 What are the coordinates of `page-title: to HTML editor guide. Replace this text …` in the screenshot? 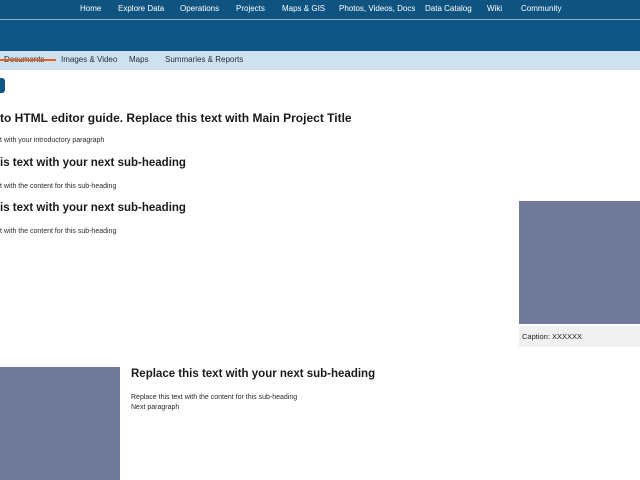 It's located at (176, 118).